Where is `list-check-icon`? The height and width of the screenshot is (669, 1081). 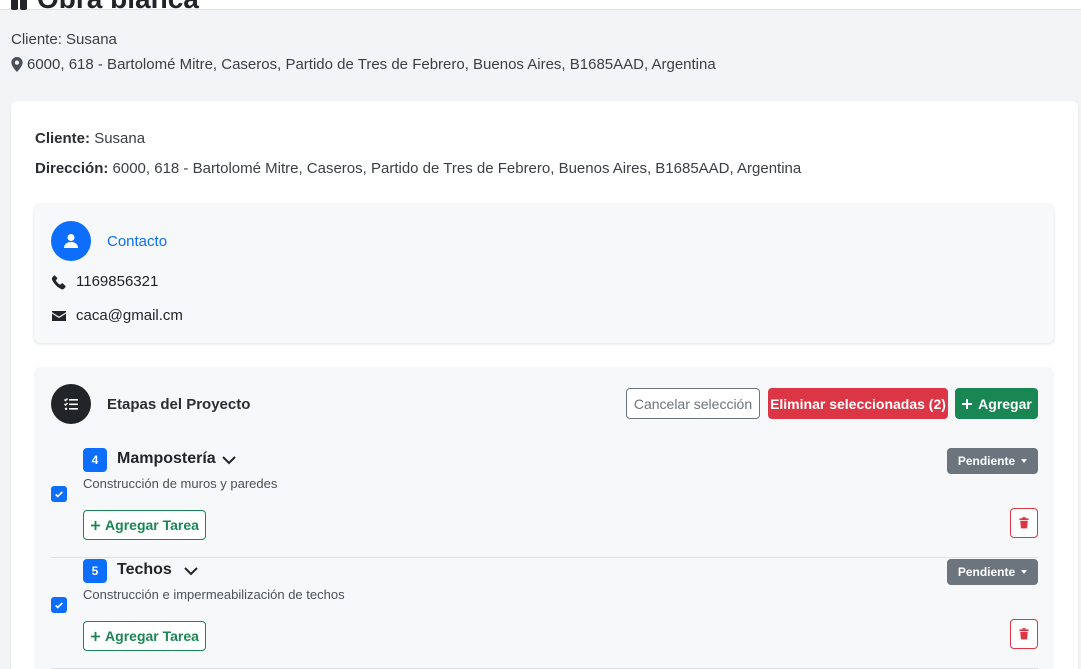
list-check-icon is located at coordinates (71, 404).